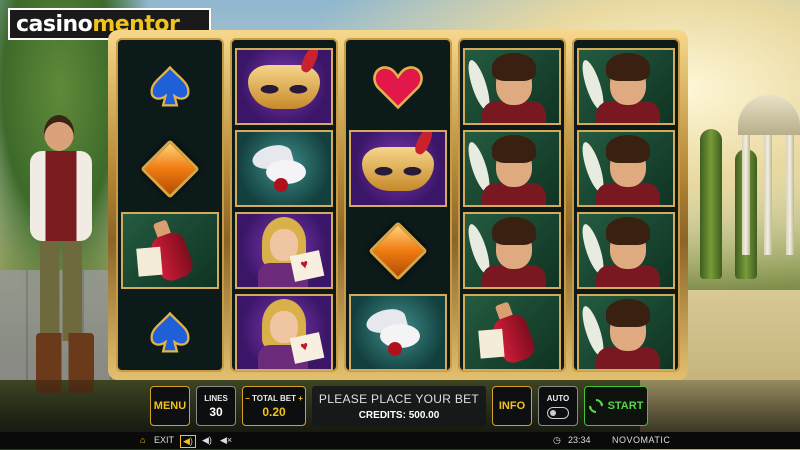 Image resolution: width=800 pixels, height=450 pixels. I want to click on gazebo-temple, so click(765, 190).